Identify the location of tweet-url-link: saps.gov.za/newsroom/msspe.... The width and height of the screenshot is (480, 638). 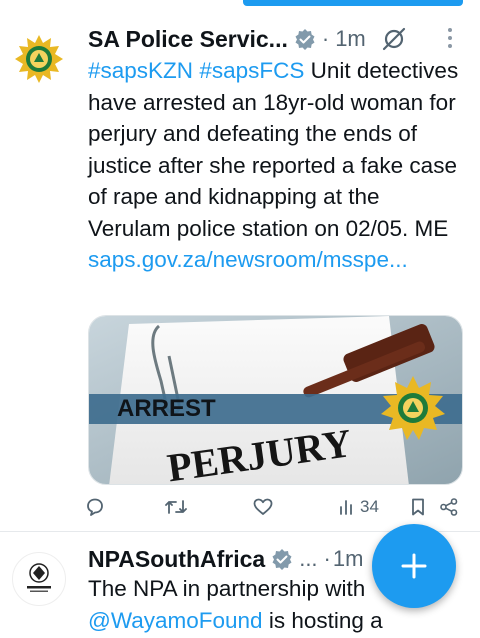
(248, 259).